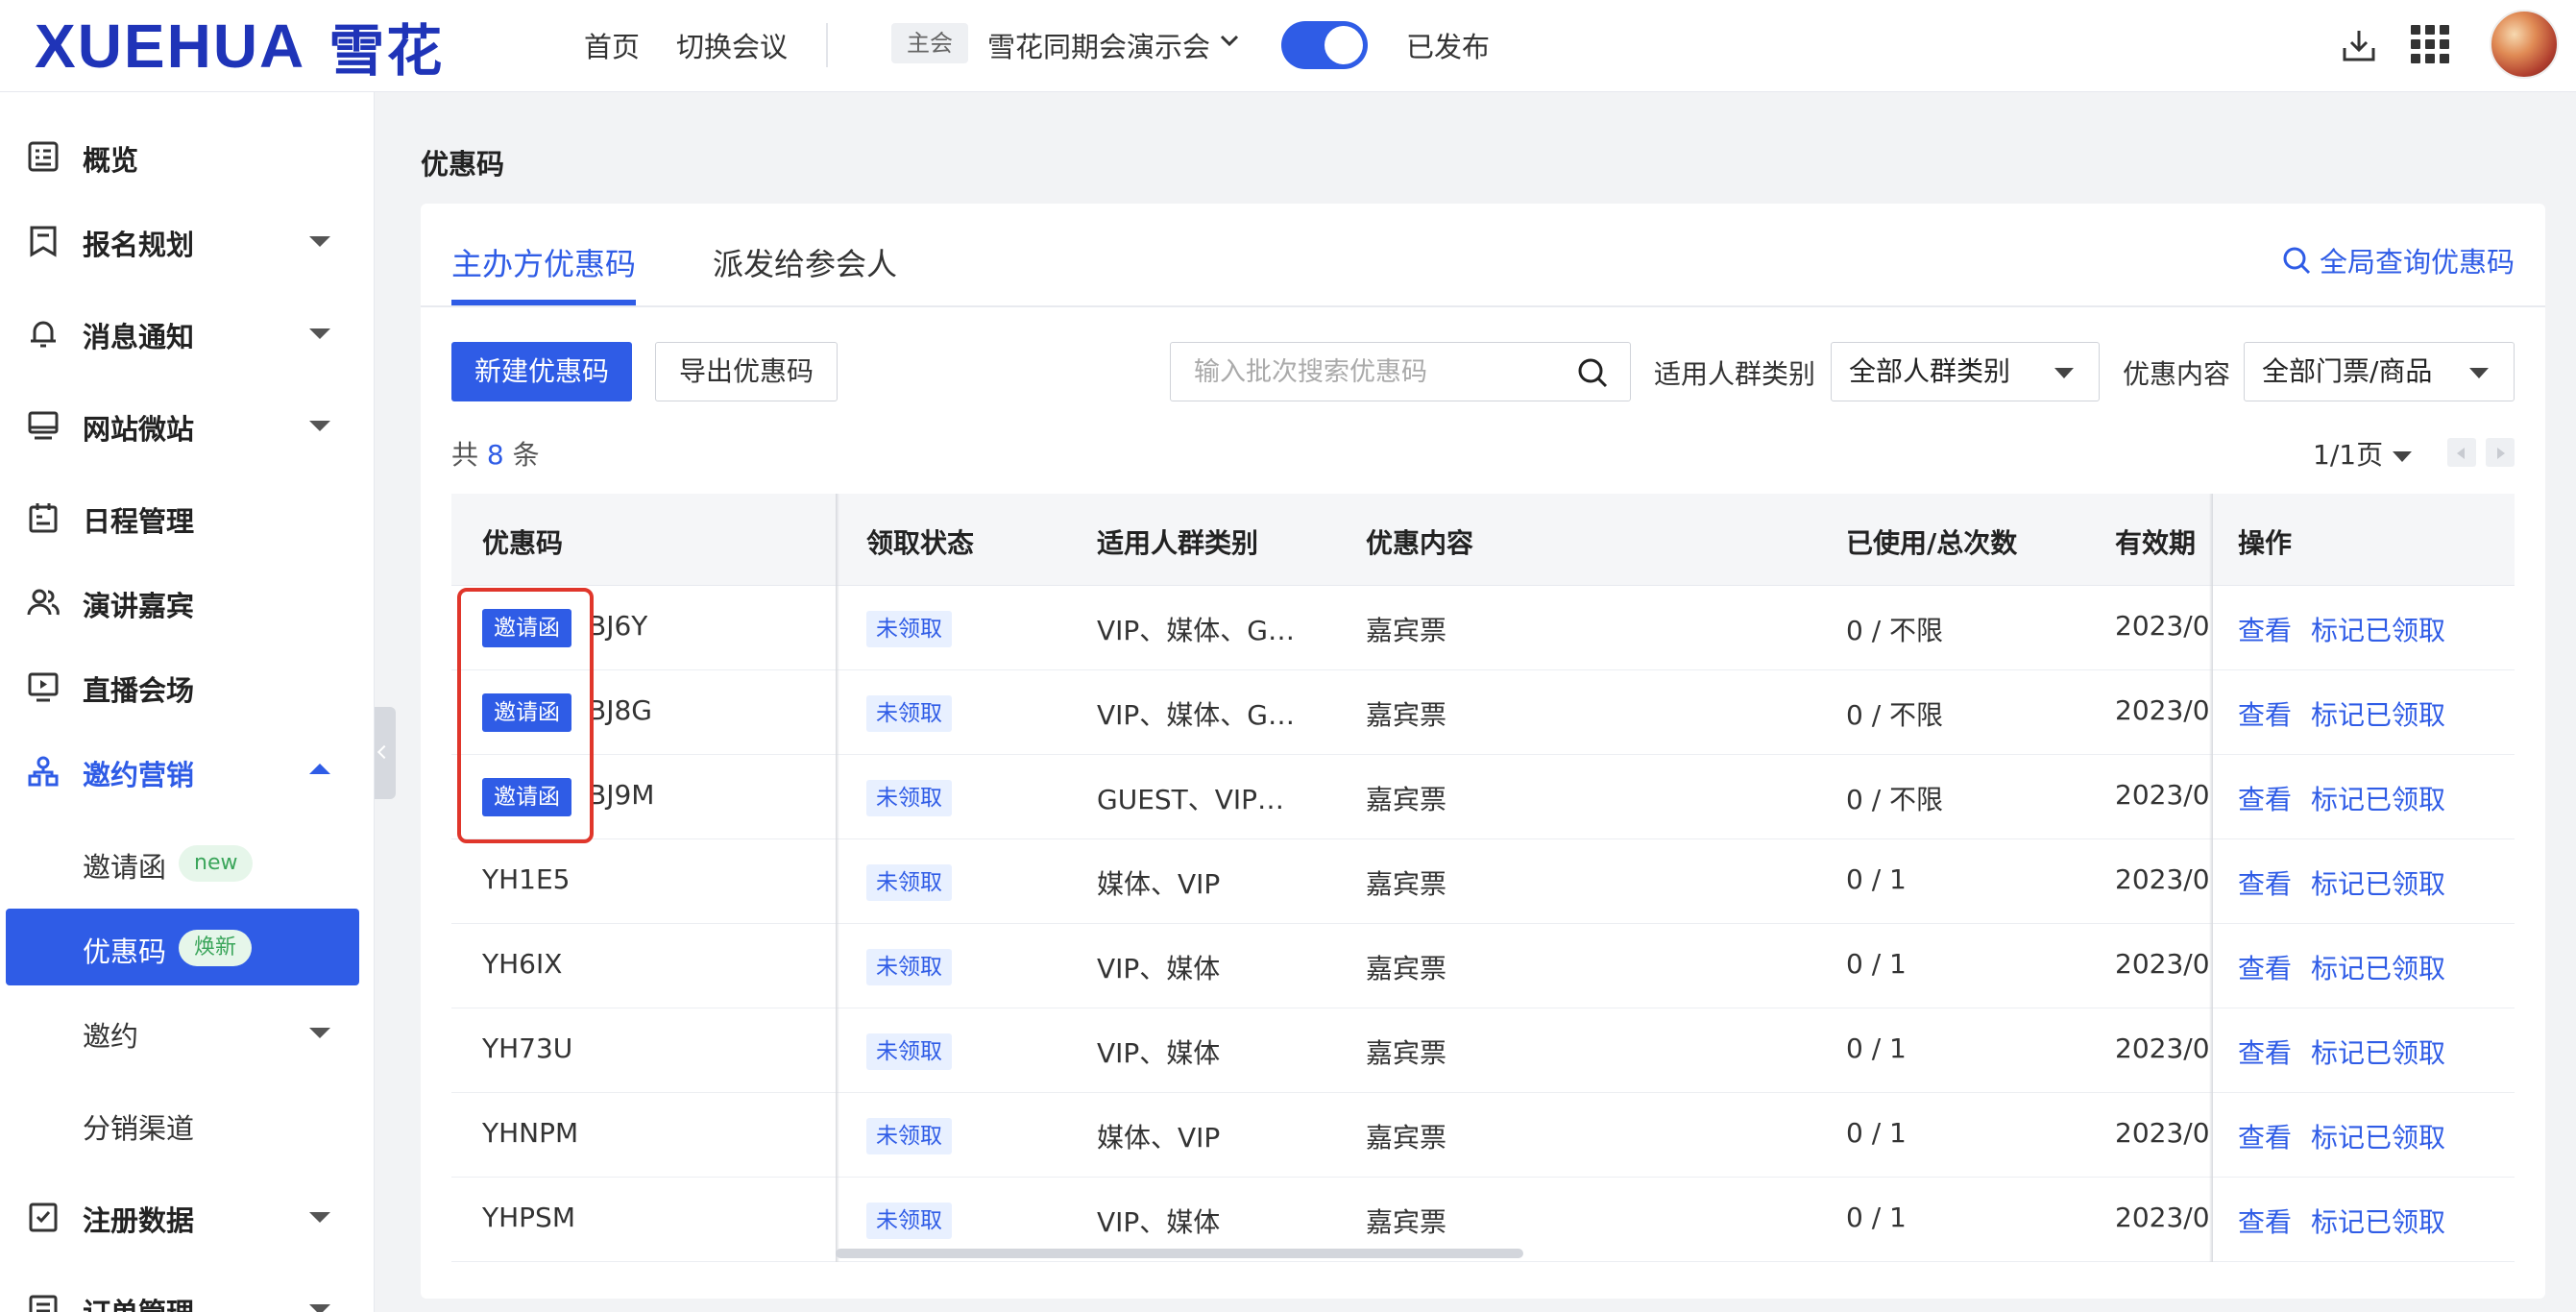 Image resolution: width=2576 pixels, height=1312 pixels. I want to click on sidebar-item-invite: 邀约, so click(188, 1032).